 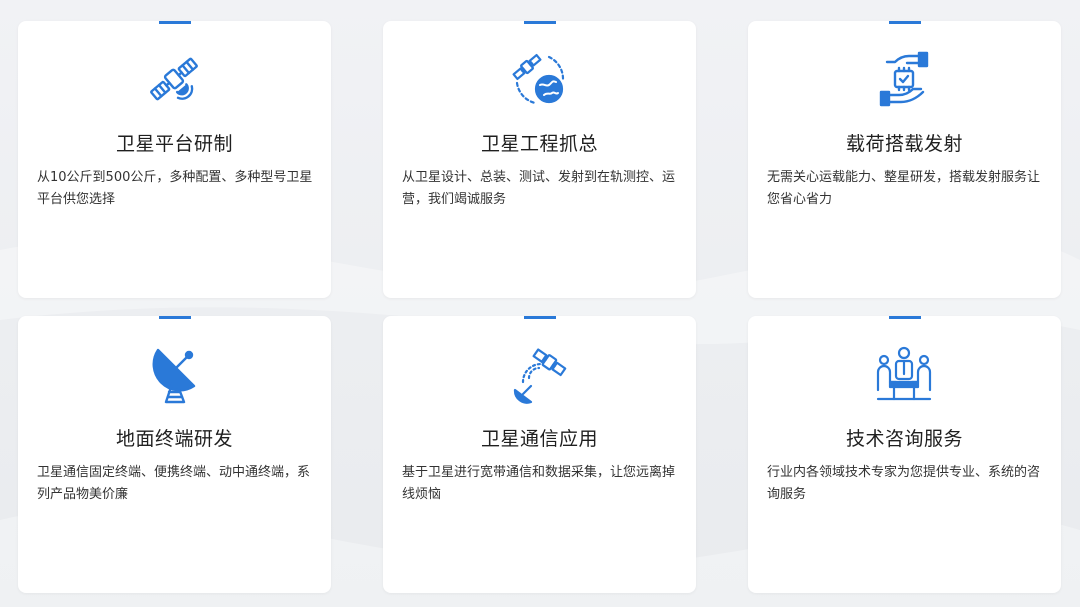 I want to click on card-description: 从10公斤到500公斤，多种配置、多种型号卫星平台供您选择, so click(x=175, y=188).